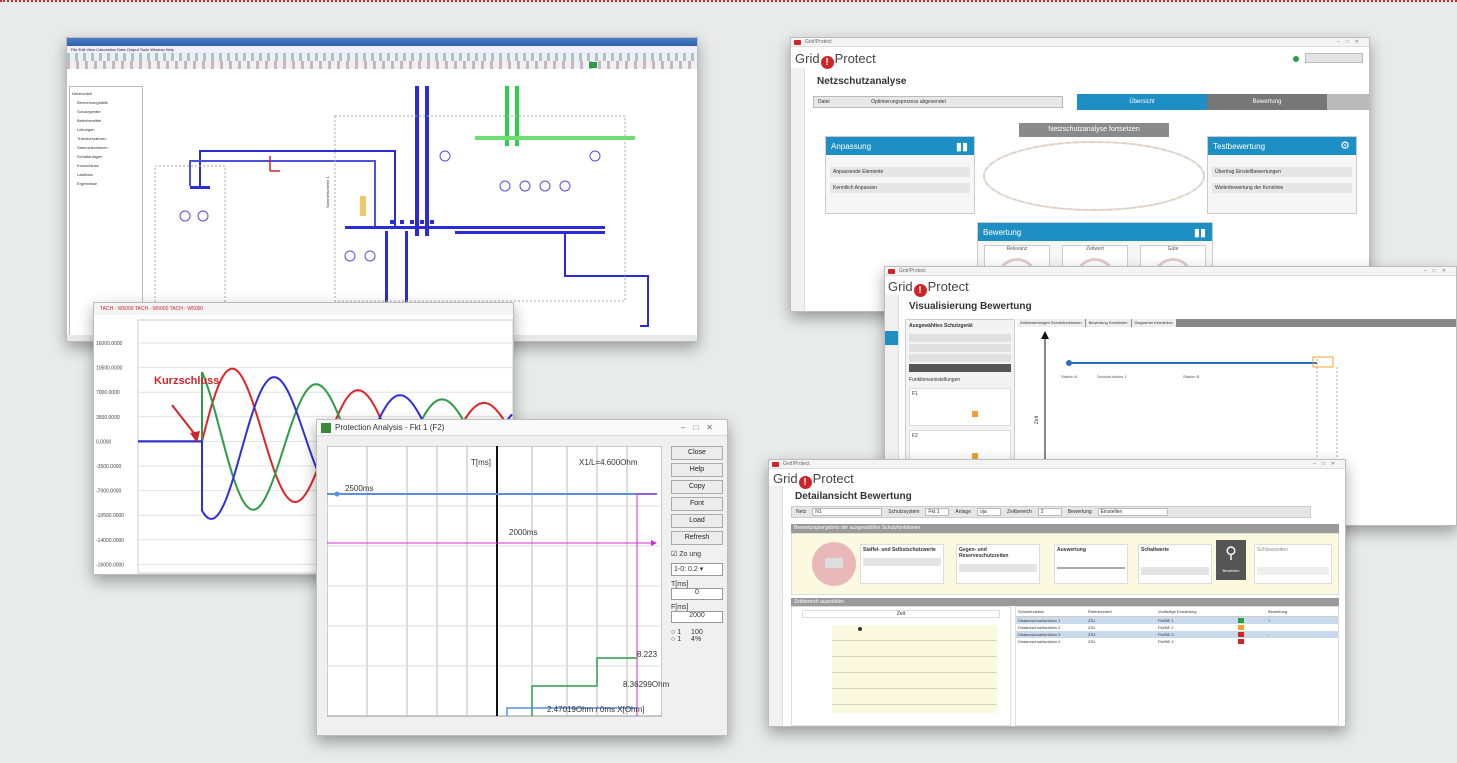 The height and width of the screenshot is (763, 1457). Describe the element at coordinates (697, 538) in the screenshot. I see `refresh-button: Refresh` at that location.